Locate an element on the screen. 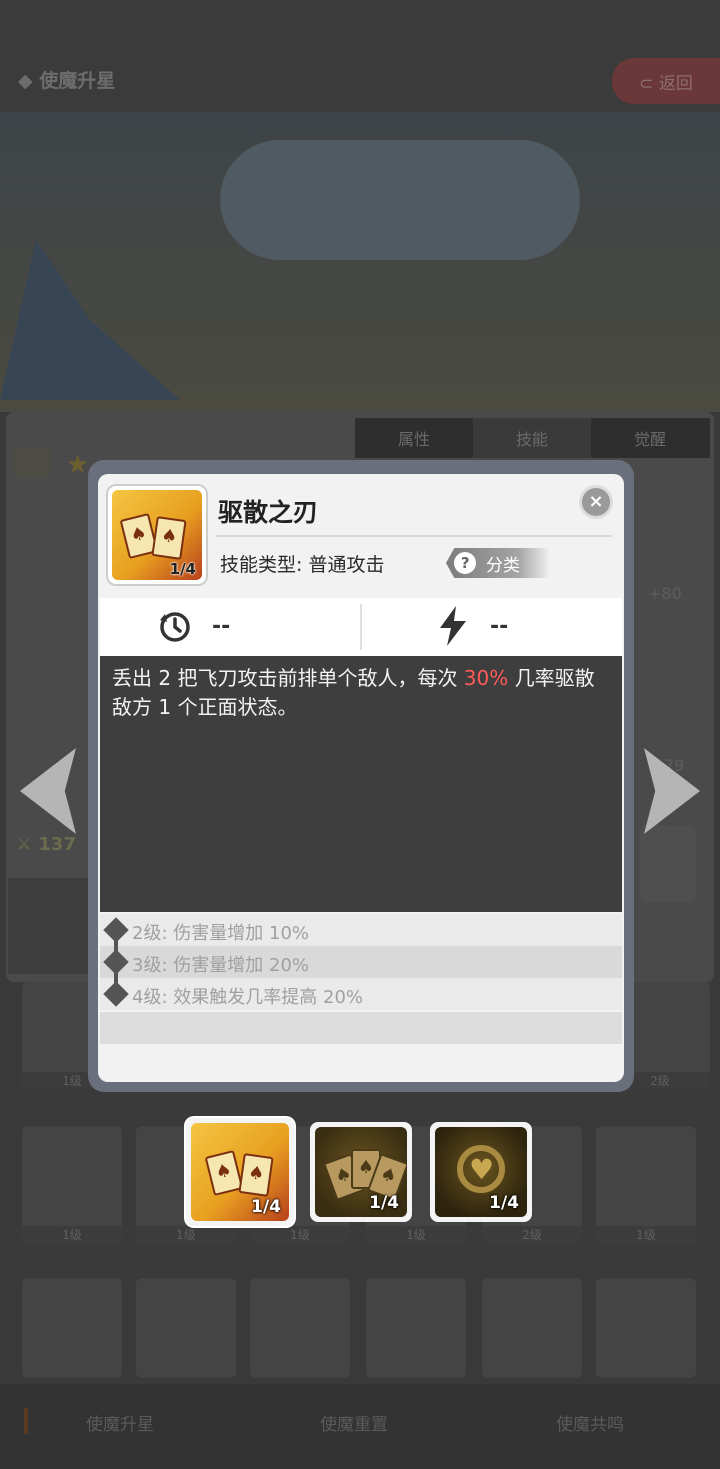  attack-stat: ⚔ 137 is located at coordinates (46, 844).